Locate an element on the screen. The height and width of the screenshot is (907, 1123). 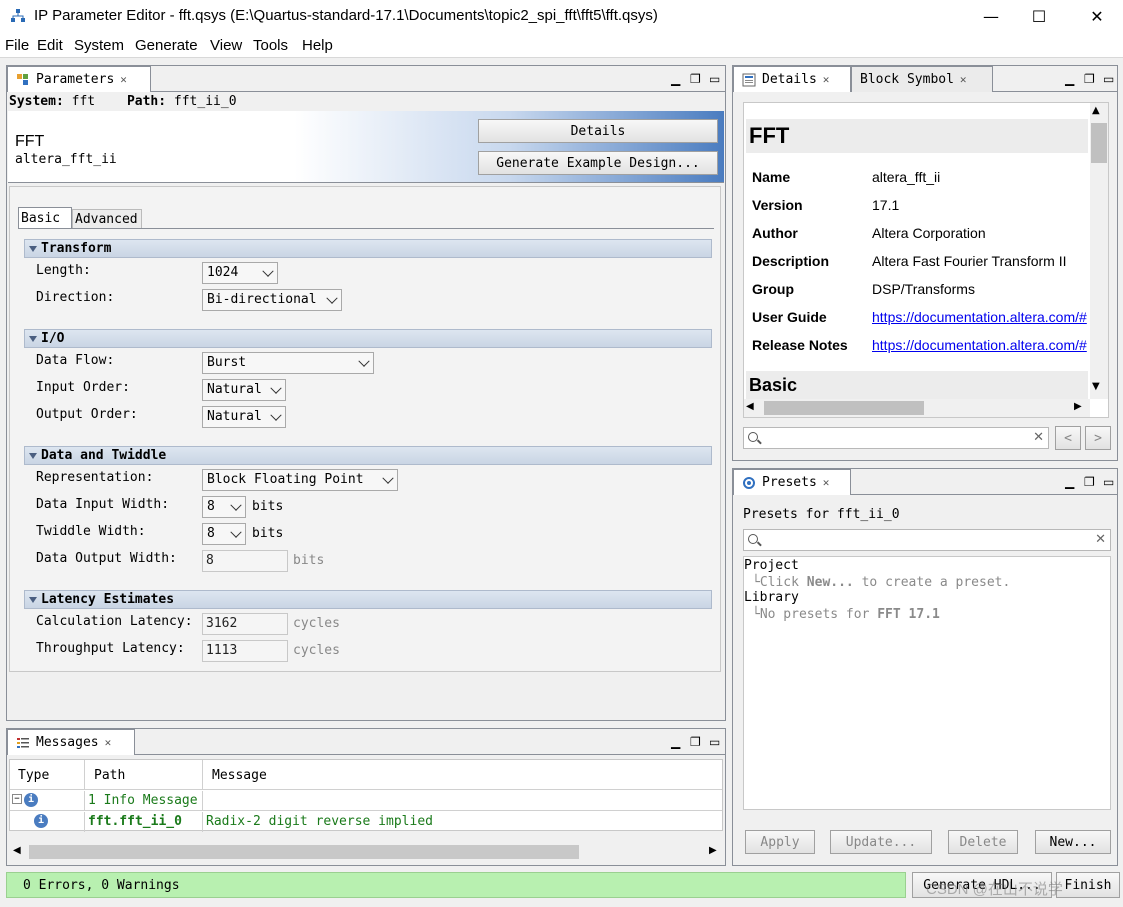
collapse-icon: − is located at coordinates (17, 799).